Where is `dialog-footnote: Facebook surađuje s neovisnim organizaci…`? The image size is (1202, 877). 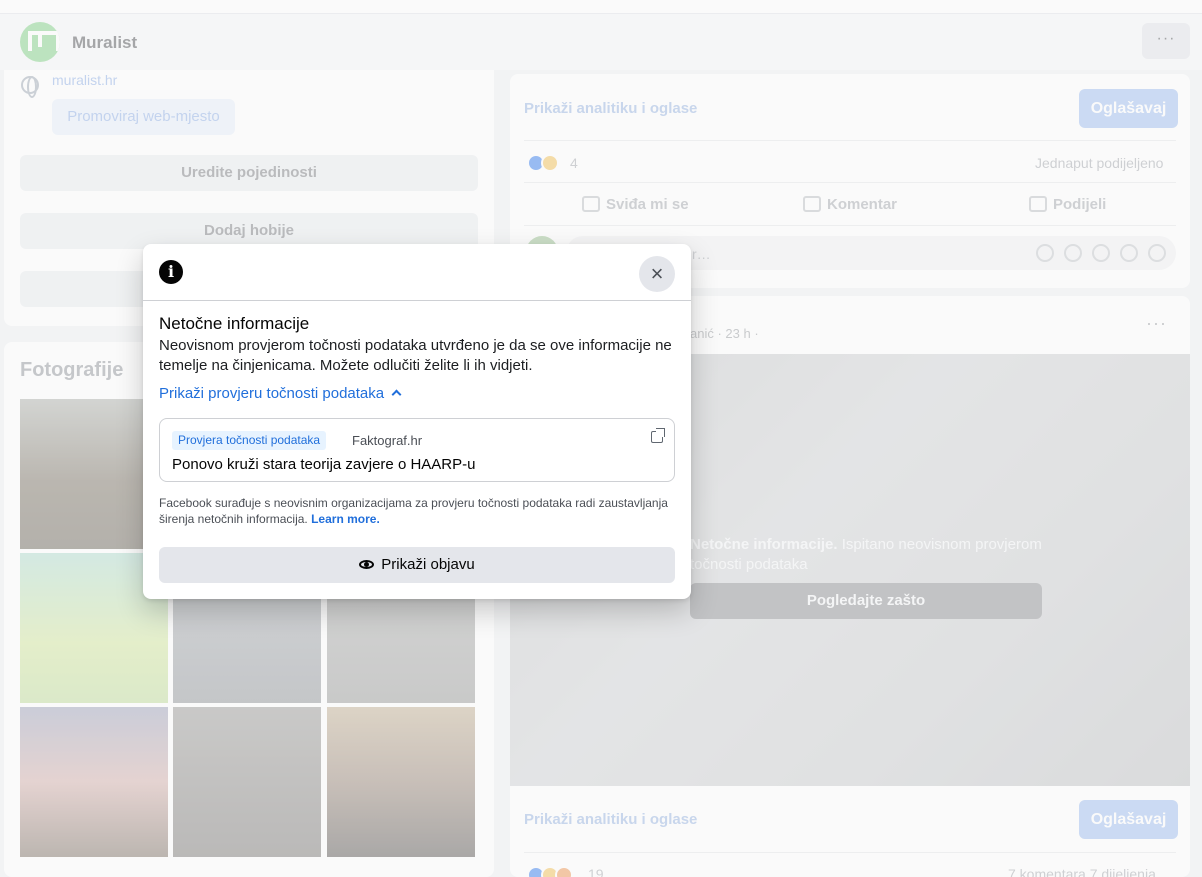
dialog-footnote: Facebook surađuje s neovisnim organizaci… is located at coordinates (413, 511).